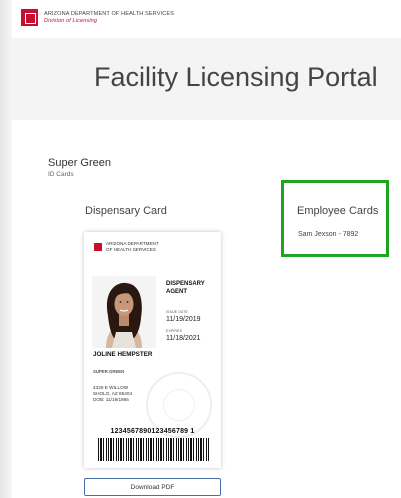 The image size is (401, 498). Describe the element at coordinates (335, 218) in the screenshot. I see `employee-cards-panel: Employee Cards Sam Jexson - 7892` at that location.